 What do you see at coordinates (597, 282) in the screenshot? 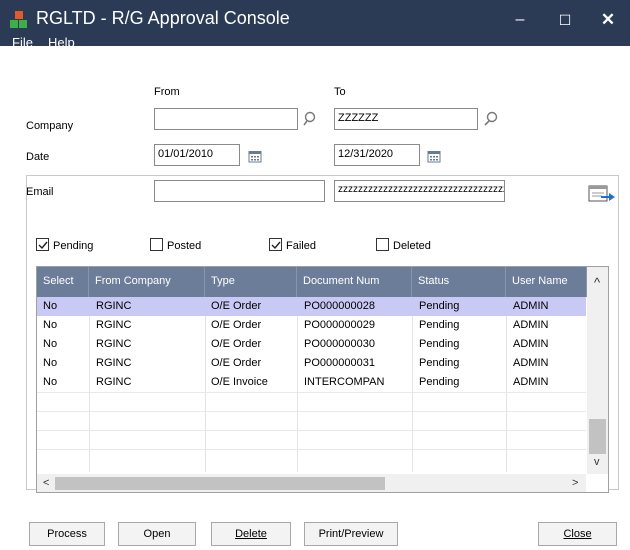
I see `scroll-up-arrow: ^` at bounding box center [597, 282].